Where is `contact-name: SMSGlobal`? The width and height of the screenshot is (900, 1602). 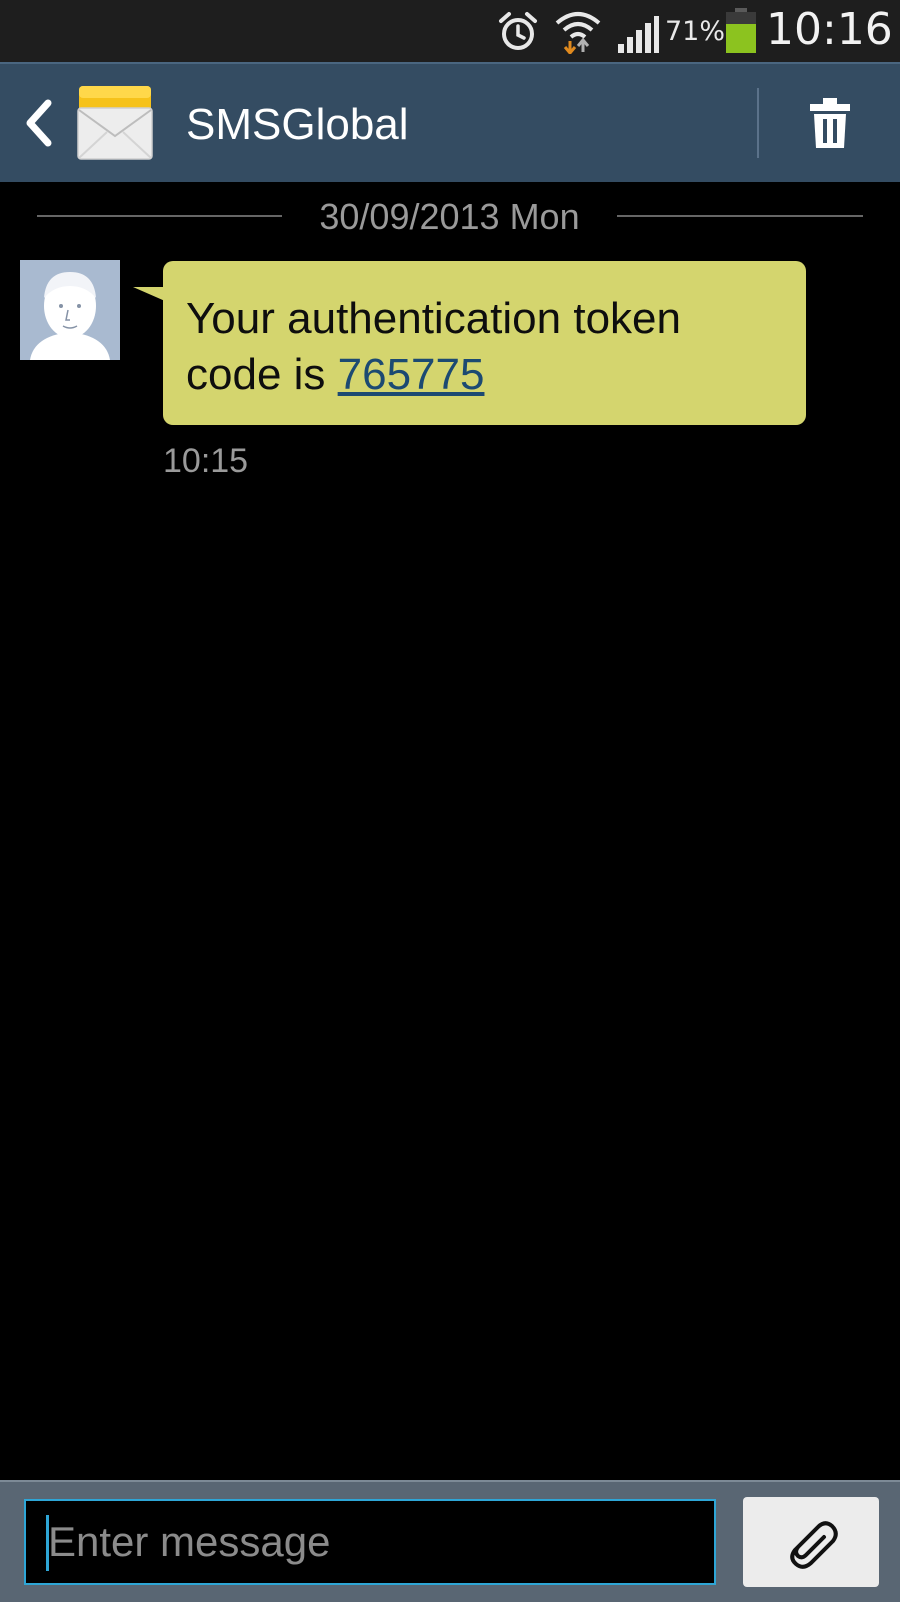 contact-name: SMSGlobal is located at coordinates (297, 124).